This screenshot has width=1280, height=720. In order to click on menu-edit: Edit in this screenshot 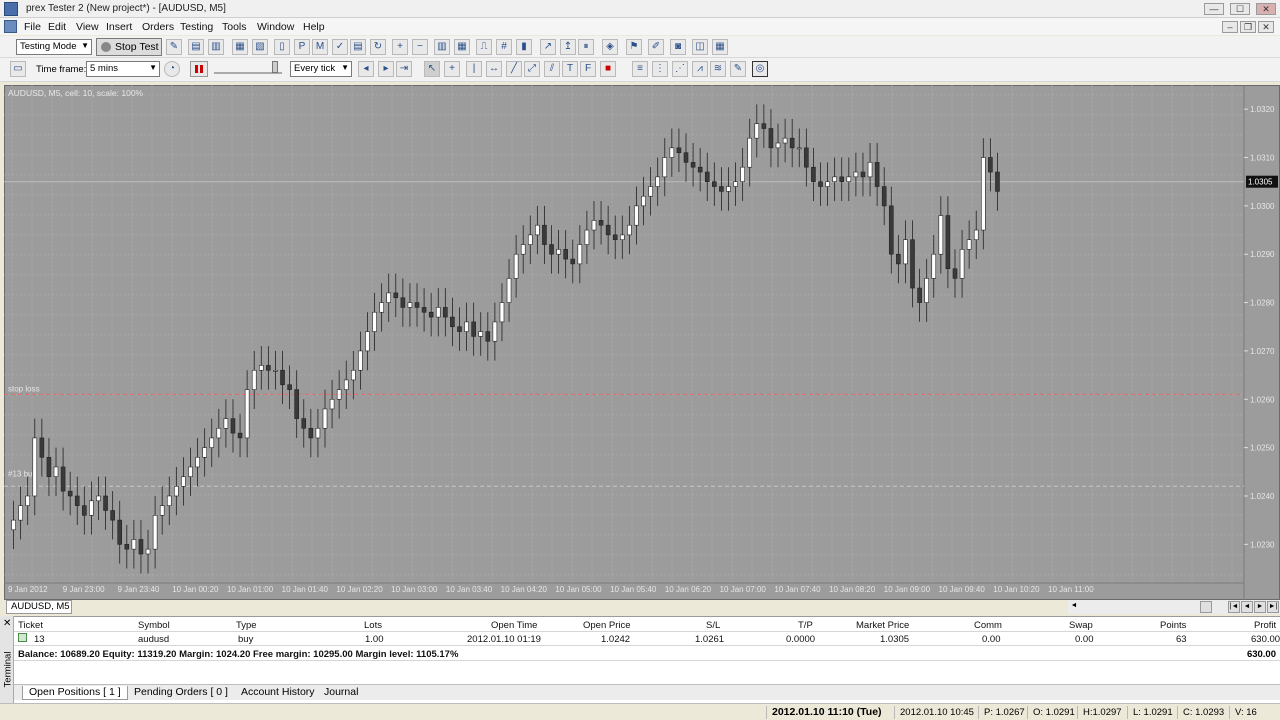, I will do `click(57, 27)`.